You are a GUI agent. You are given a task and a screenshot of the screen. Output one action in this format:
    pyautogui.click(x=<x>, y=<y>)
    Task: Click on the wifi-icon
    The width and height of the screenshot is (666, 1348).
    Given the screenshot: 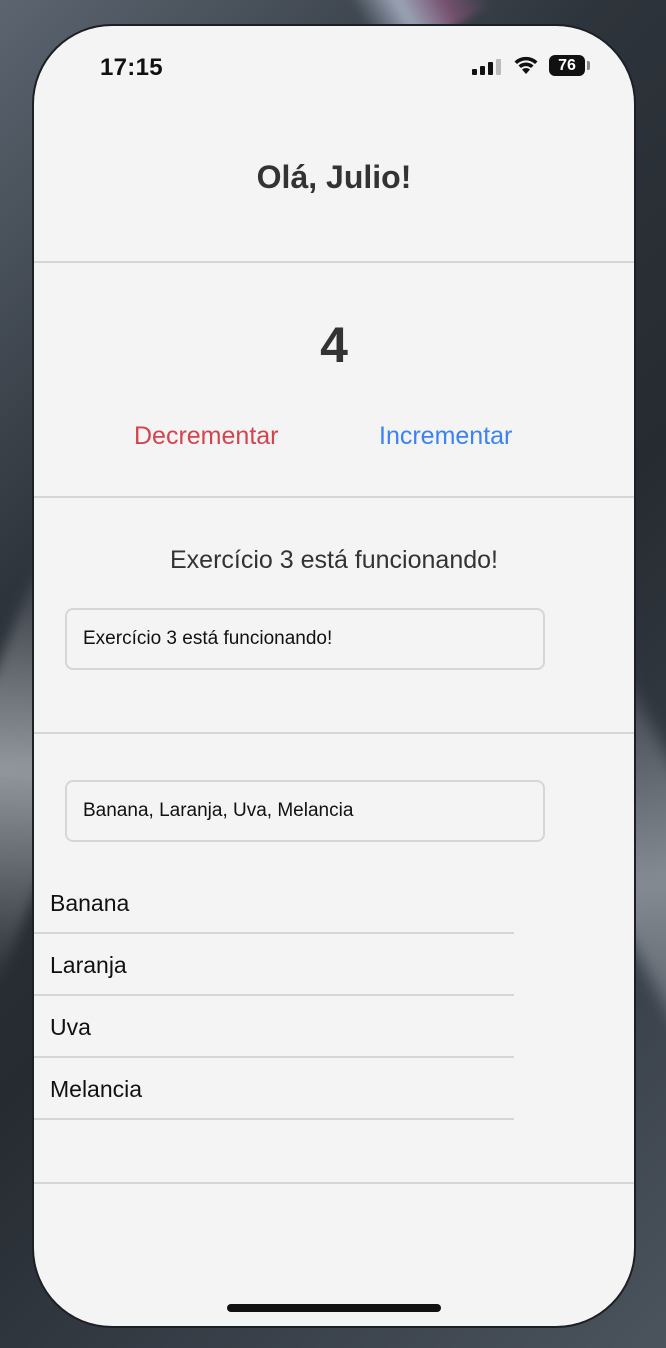 What is the action you would take?
    pyautogui.click(x=526, y=65)
    